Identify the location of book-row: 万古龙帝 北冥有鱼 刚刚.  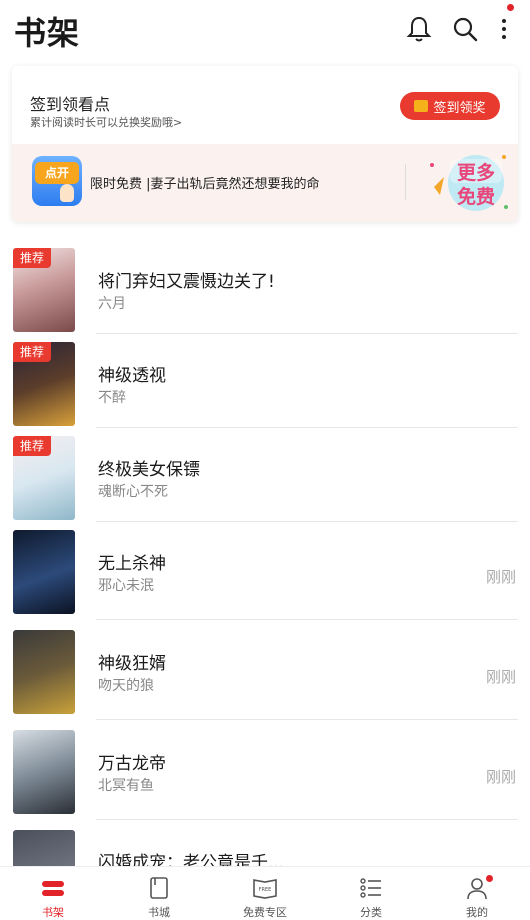
(265, 770).